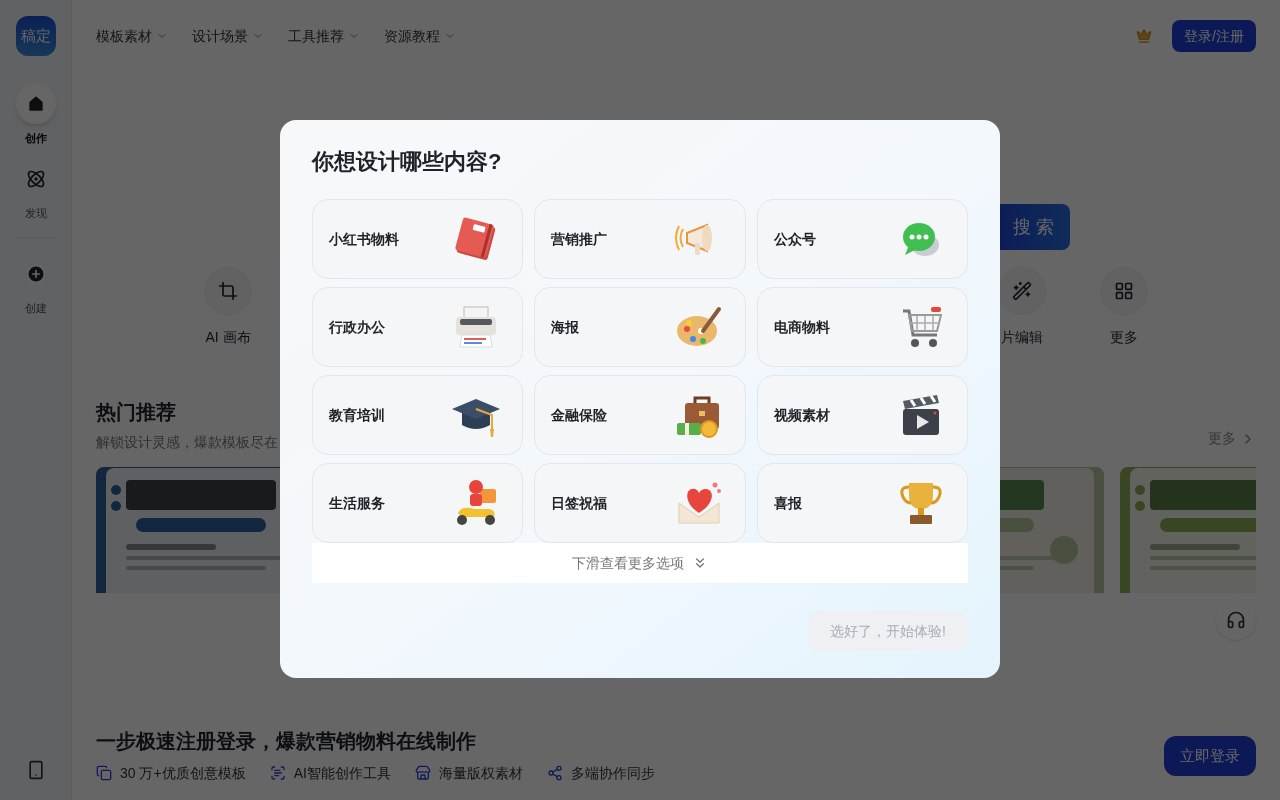  I want to click on option-card: 喜报, so click(862, 503).